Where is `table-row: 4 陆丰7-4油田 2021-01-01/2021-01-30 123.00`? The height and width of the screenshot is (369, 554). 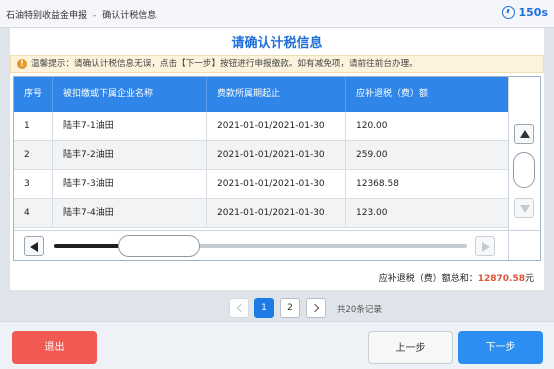 table-row: 4 陆丰7-4油田 2021-01-01/2021-01-30 123.00 is located at coordinates (261, 213).